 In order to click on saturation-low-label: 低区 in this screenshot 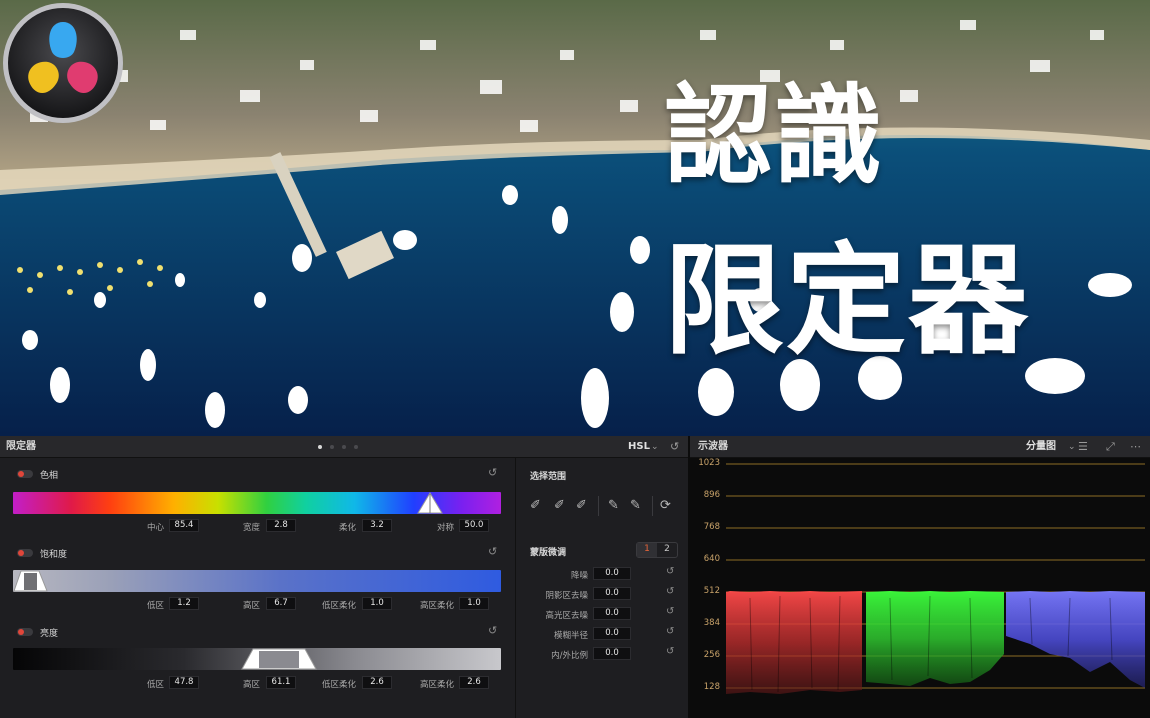, I will do `click(155, 606)`.